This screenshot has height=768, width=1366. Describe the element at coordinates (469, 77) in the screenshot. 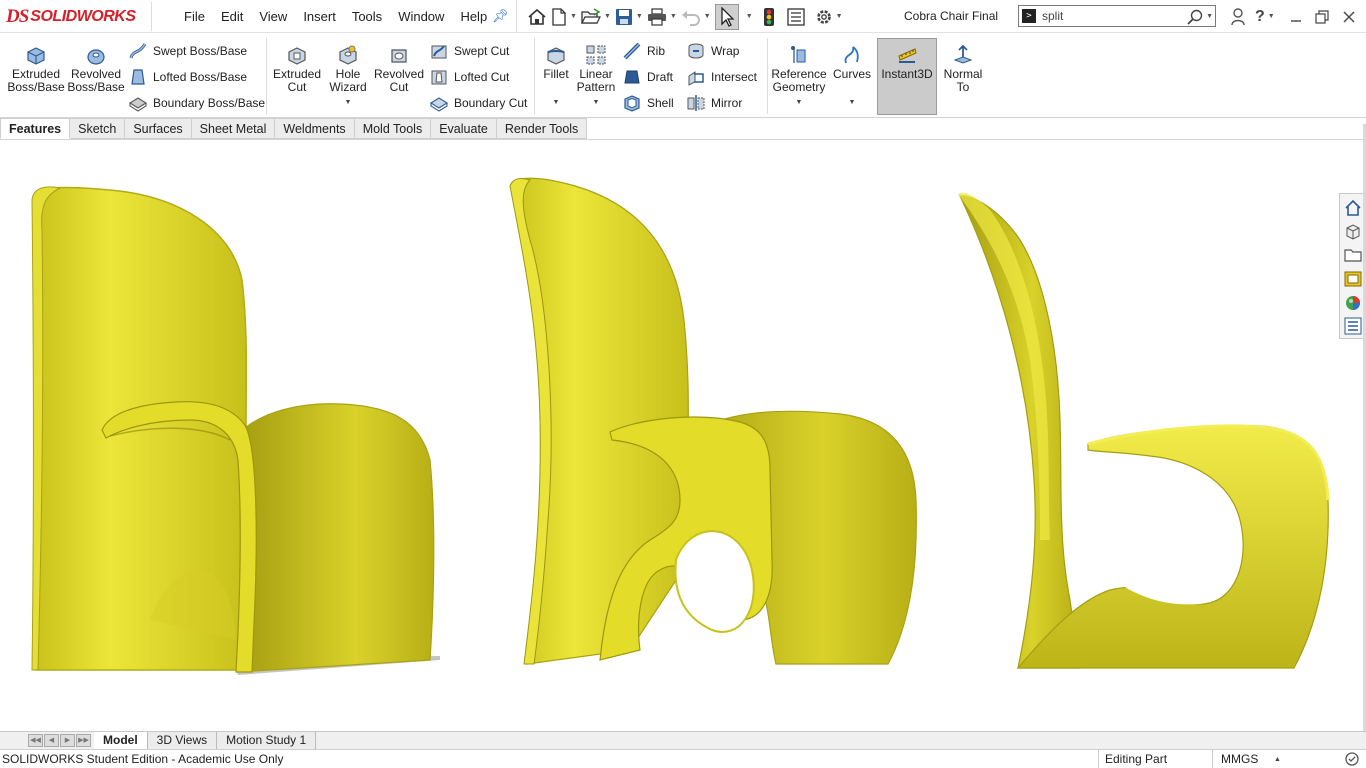

I see `lofted-cut-button: Lofted Cut` at that location.